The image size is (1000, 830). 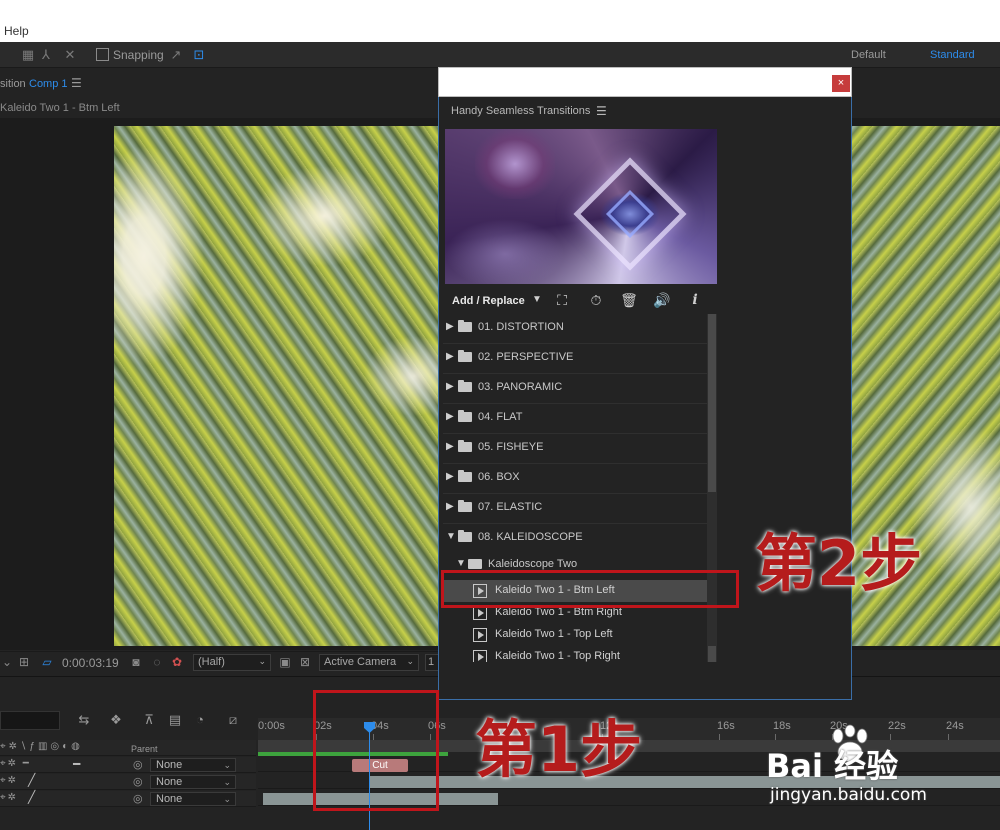 I want to click on scrollbar-thumb, so click(x=712, y=403).